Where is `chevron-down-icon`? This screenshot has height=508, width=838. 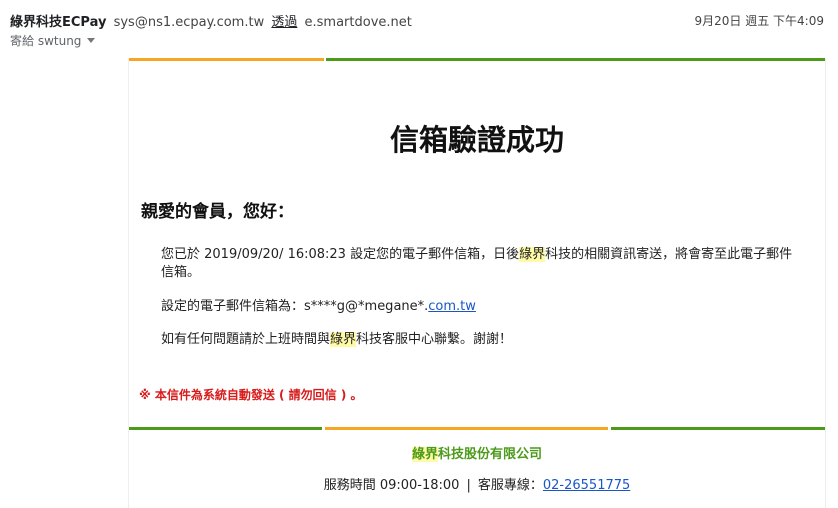 chevron-down-icon is located at coordinates (91, 40).